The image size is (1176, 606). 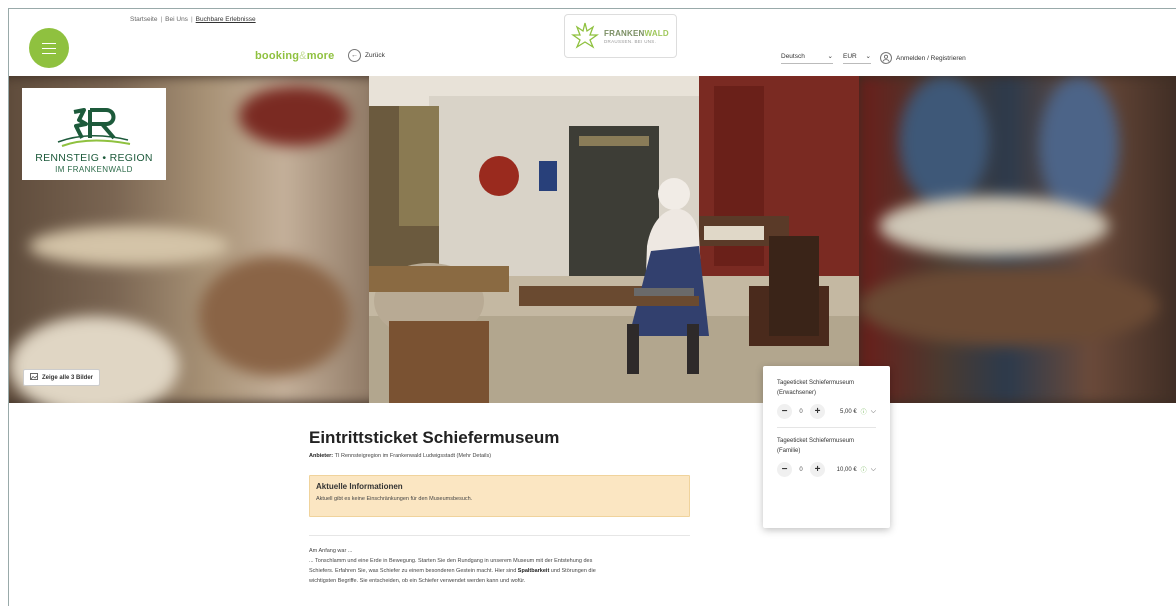 I want to click on menu-button, so click(x=49, y=48).